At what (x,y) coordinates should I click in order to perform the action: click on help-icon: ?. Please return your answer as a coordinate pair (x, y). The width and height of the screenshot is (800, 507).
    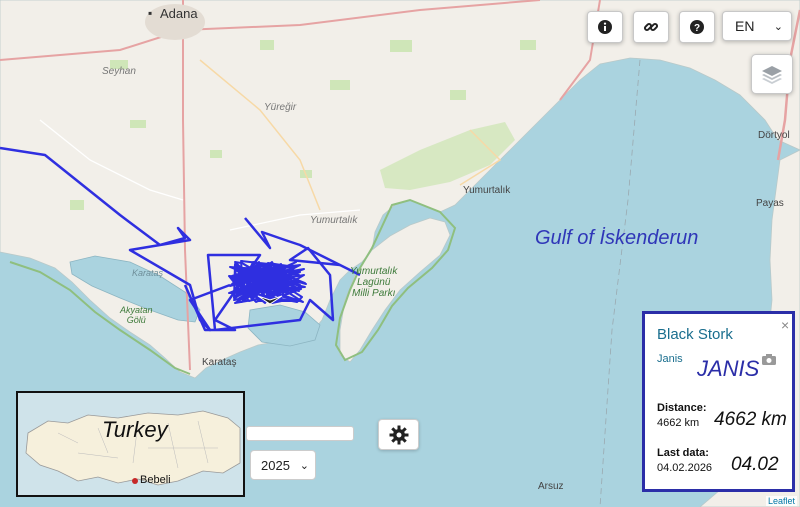
    Looking at the image, I should click on (697, 27).